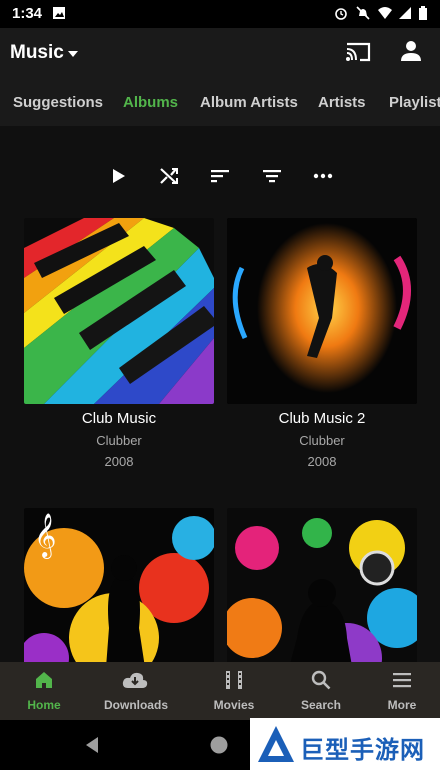 The width and height of the screenshot is (440, 770). I want to click on app-bar: Music, so click(220, 53).